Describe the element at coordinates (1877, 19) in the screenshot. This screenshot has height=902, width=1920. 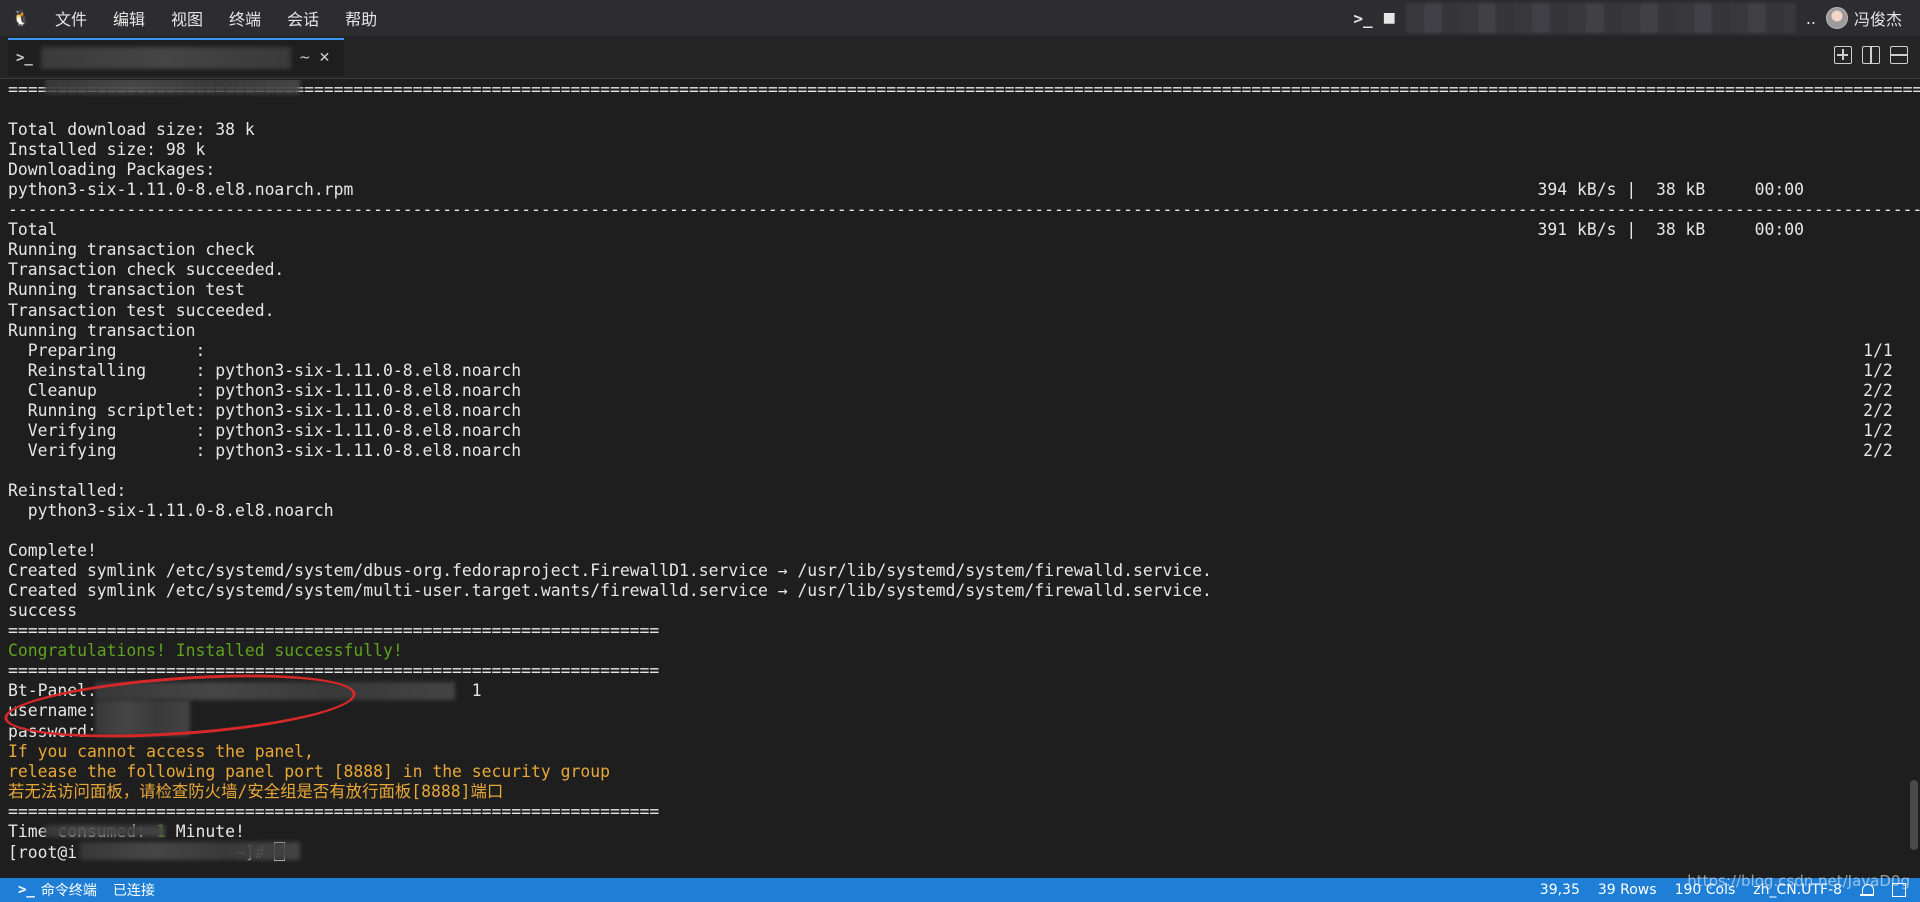
I see `user-name: 冯俊杰` at that location.